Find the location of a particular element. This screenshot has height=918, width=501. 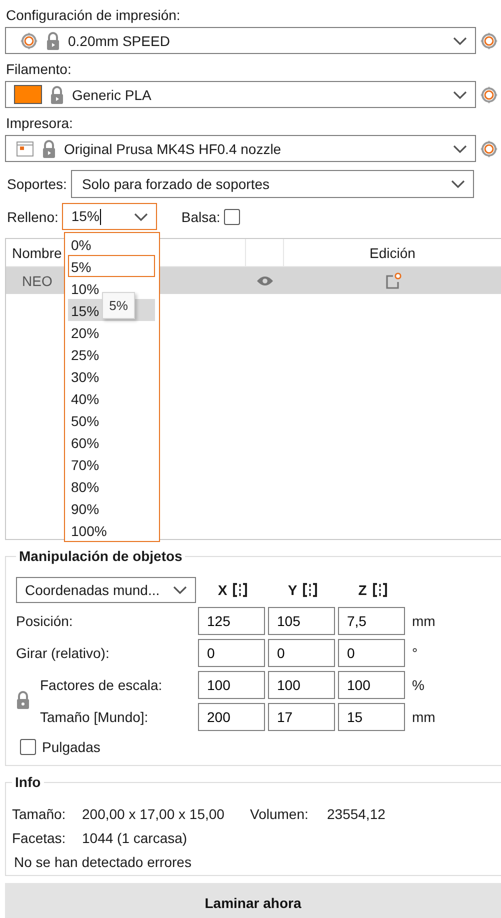

text-cursor is located at coordinates (101, 217).